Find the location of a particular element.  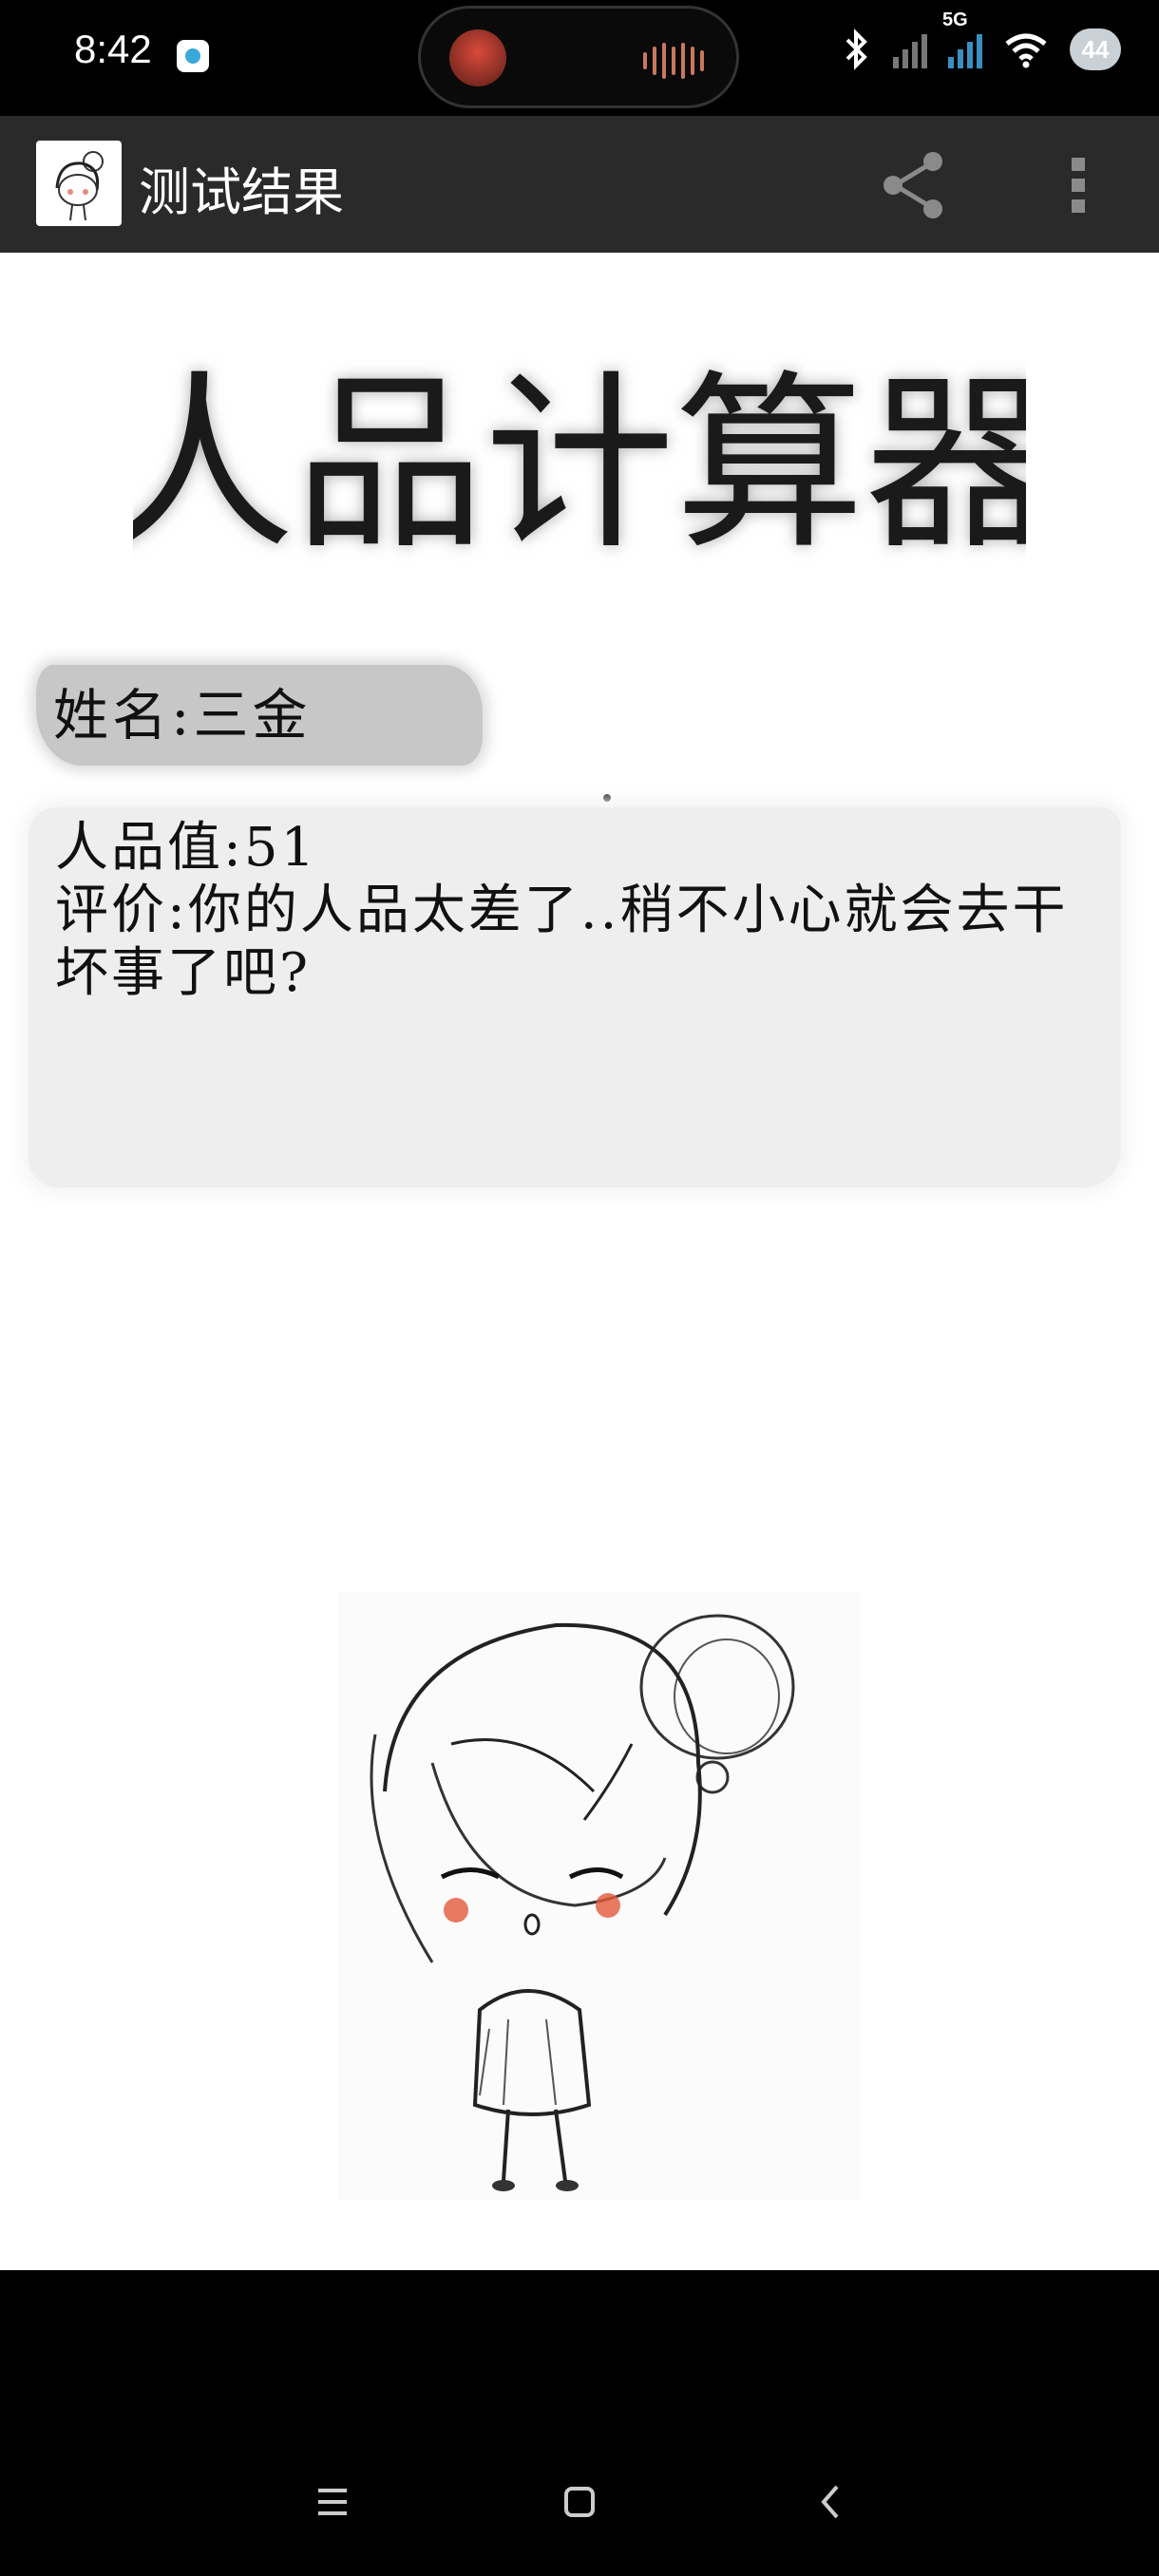

signal-off-icon is located at coordinates (910, 49).